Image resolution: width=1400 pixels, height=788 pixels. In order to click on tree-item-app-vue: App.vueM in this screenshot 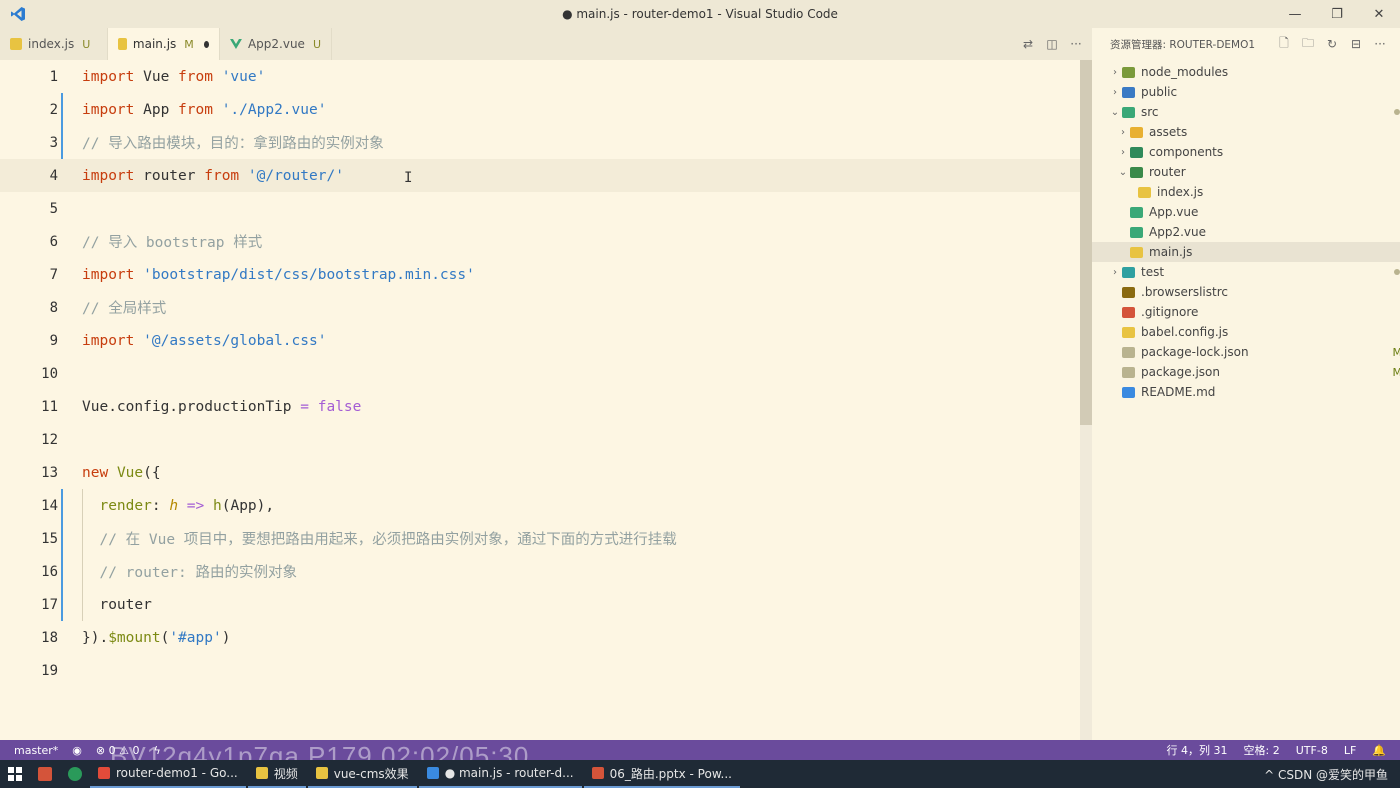, I will do `click(1246, 212)`.